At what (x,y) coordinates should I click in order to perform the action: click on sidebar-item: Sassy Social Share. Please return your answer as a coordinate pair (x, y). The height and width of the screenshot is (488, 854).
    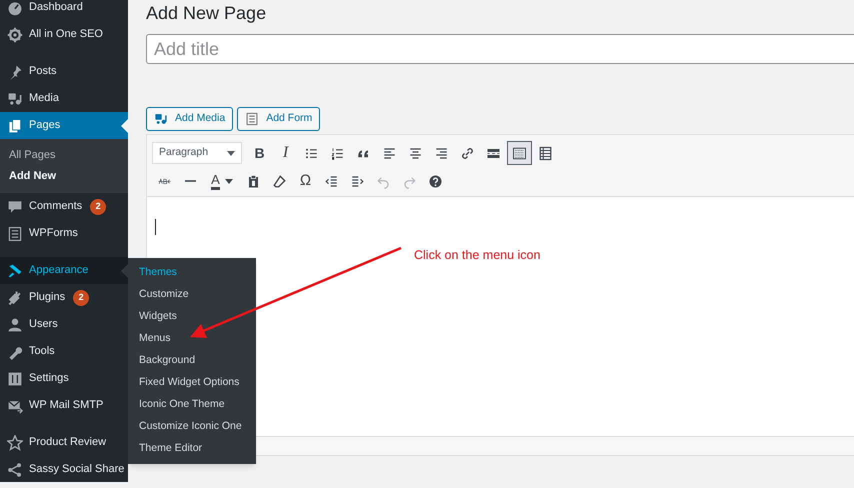
    Looking at the image, I should click on (64, 469).